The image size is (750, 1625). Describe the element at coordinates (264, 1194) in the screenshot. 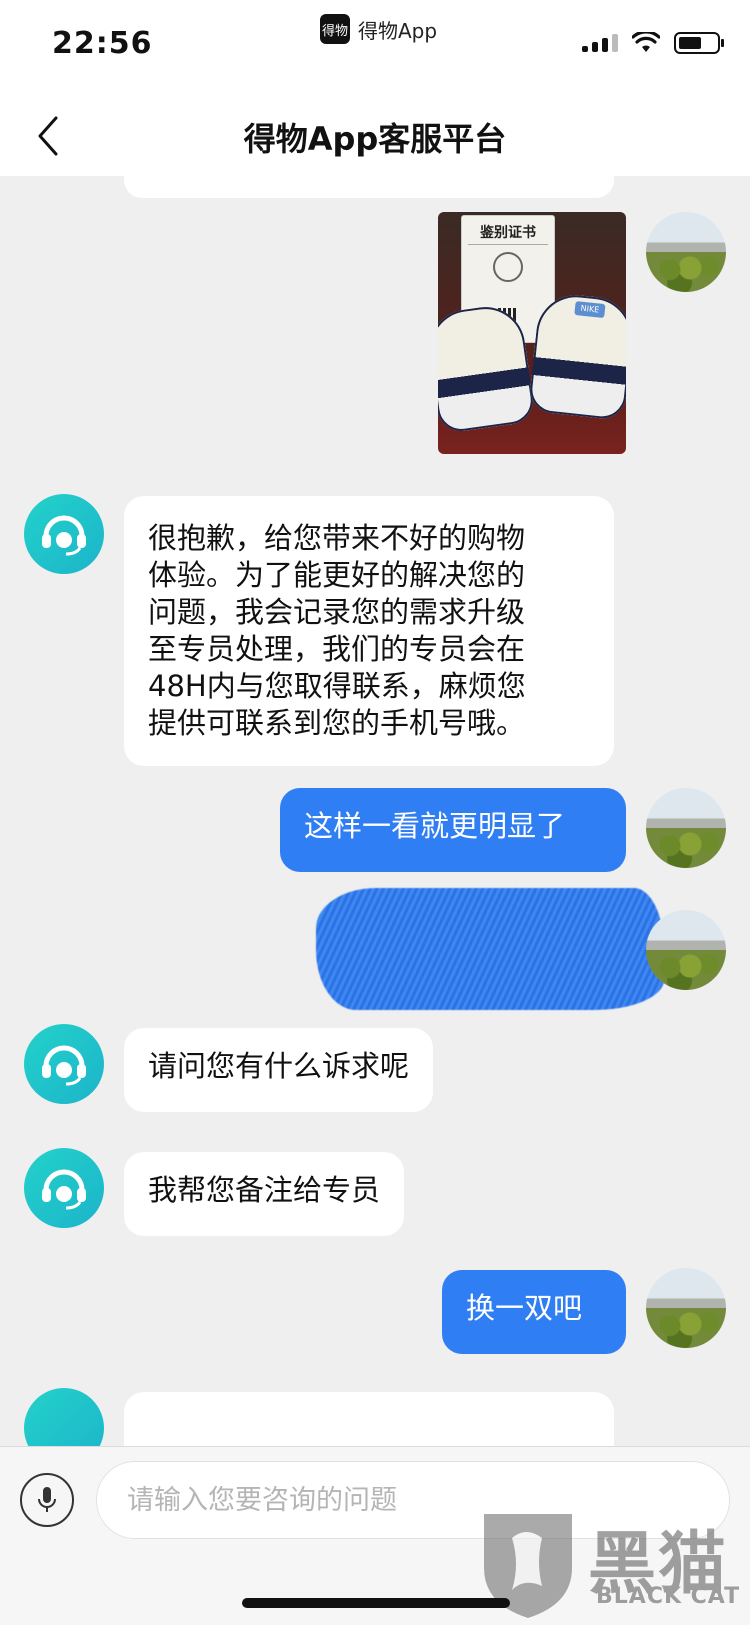

I see `agent-message-bubble: 我帮您备注给专员` at that location.